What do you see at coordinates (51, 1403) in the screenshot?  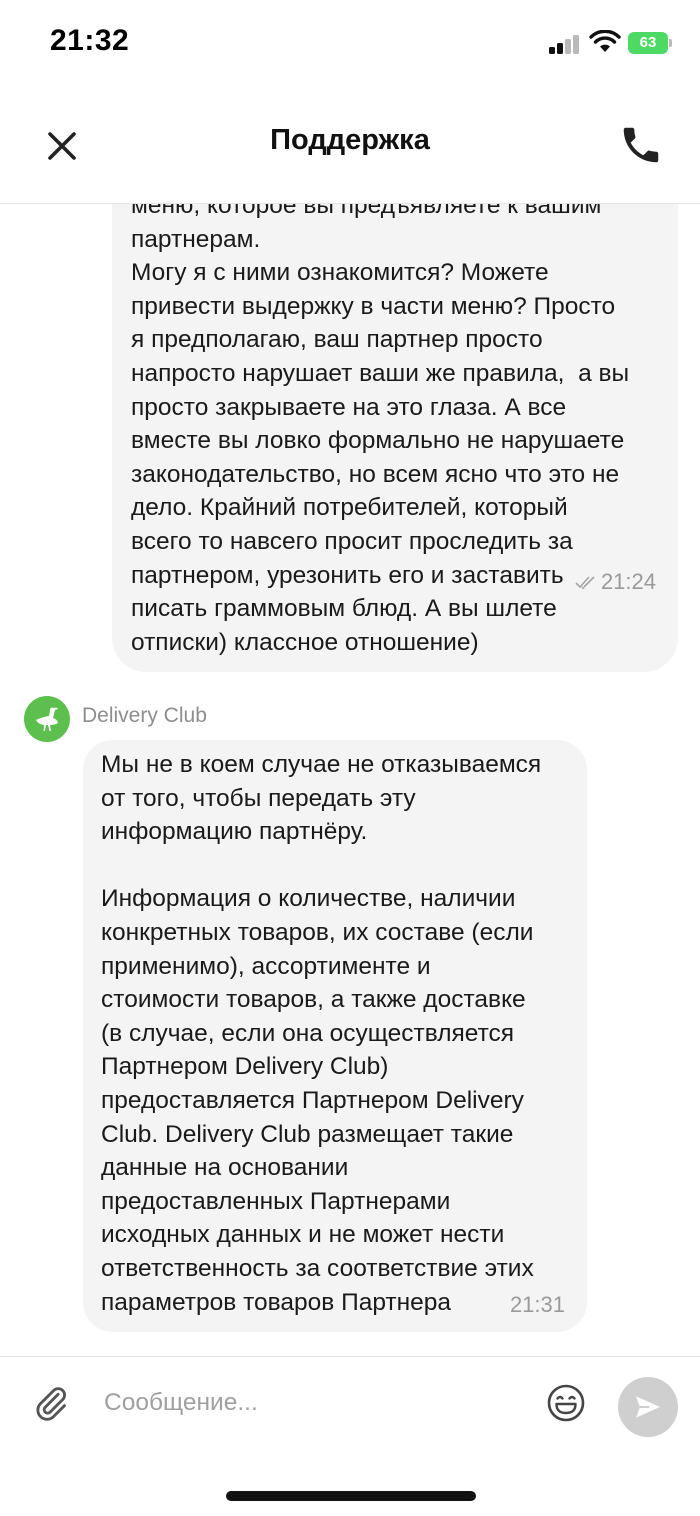 I see `paperclip-icon` at bounding box center [51, 1403].